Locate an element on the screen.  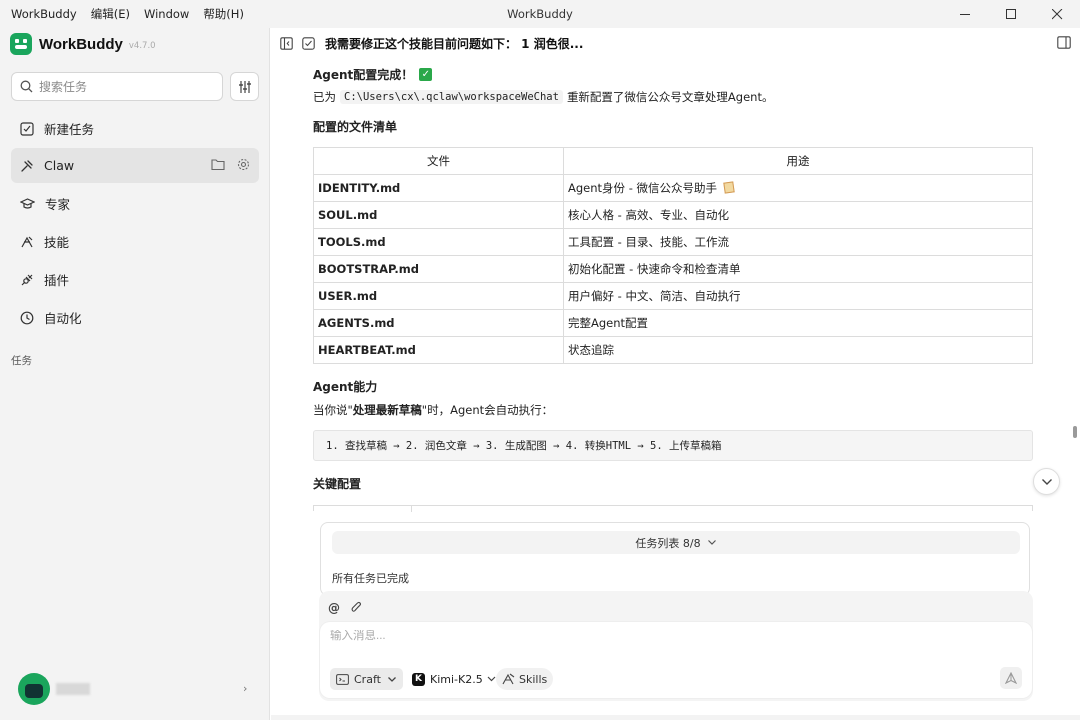
sidebar-item-label: 插件 is located at coordinates (57, 280).